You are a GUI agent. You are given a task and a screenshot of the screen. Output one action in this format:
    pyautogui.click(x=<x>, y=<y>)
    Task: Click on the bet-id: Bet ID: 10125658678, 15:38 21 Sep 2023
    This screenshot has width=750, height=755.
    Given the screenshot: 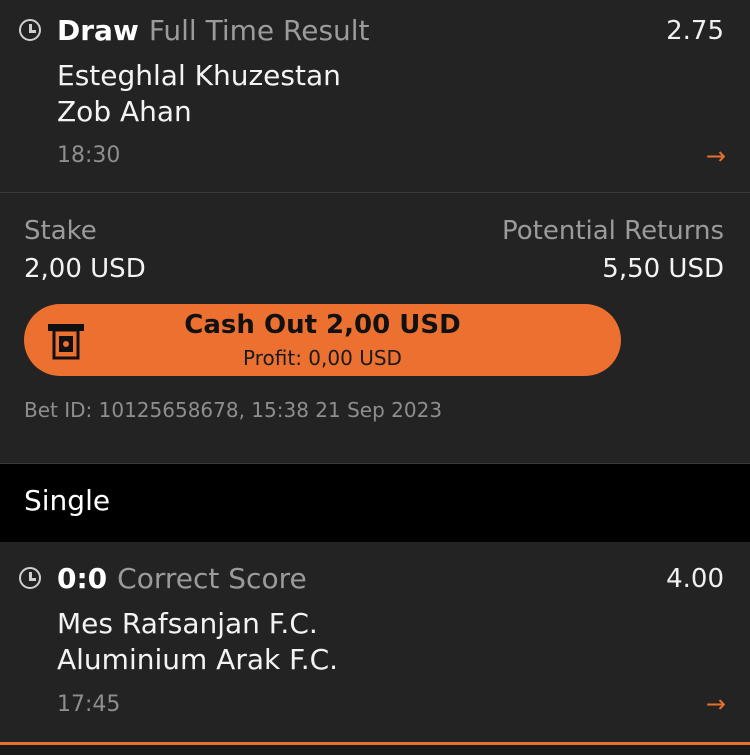 What is the action you would take?
    pyautogui.click(x=233, y=410)
    